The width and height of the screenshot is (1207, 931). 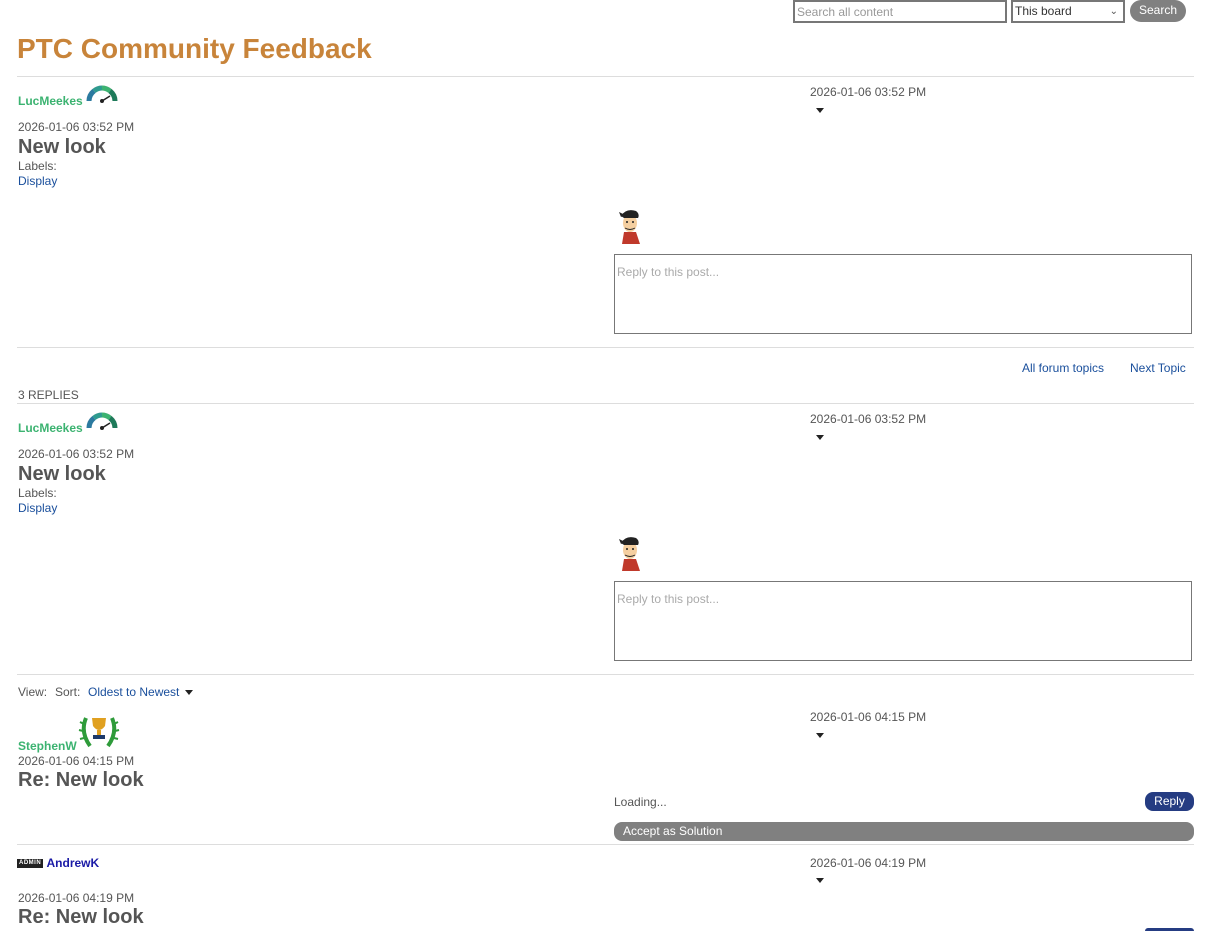 I want to click on all-forum-topics-link: All forum topics, so click(x=1063, y=368).